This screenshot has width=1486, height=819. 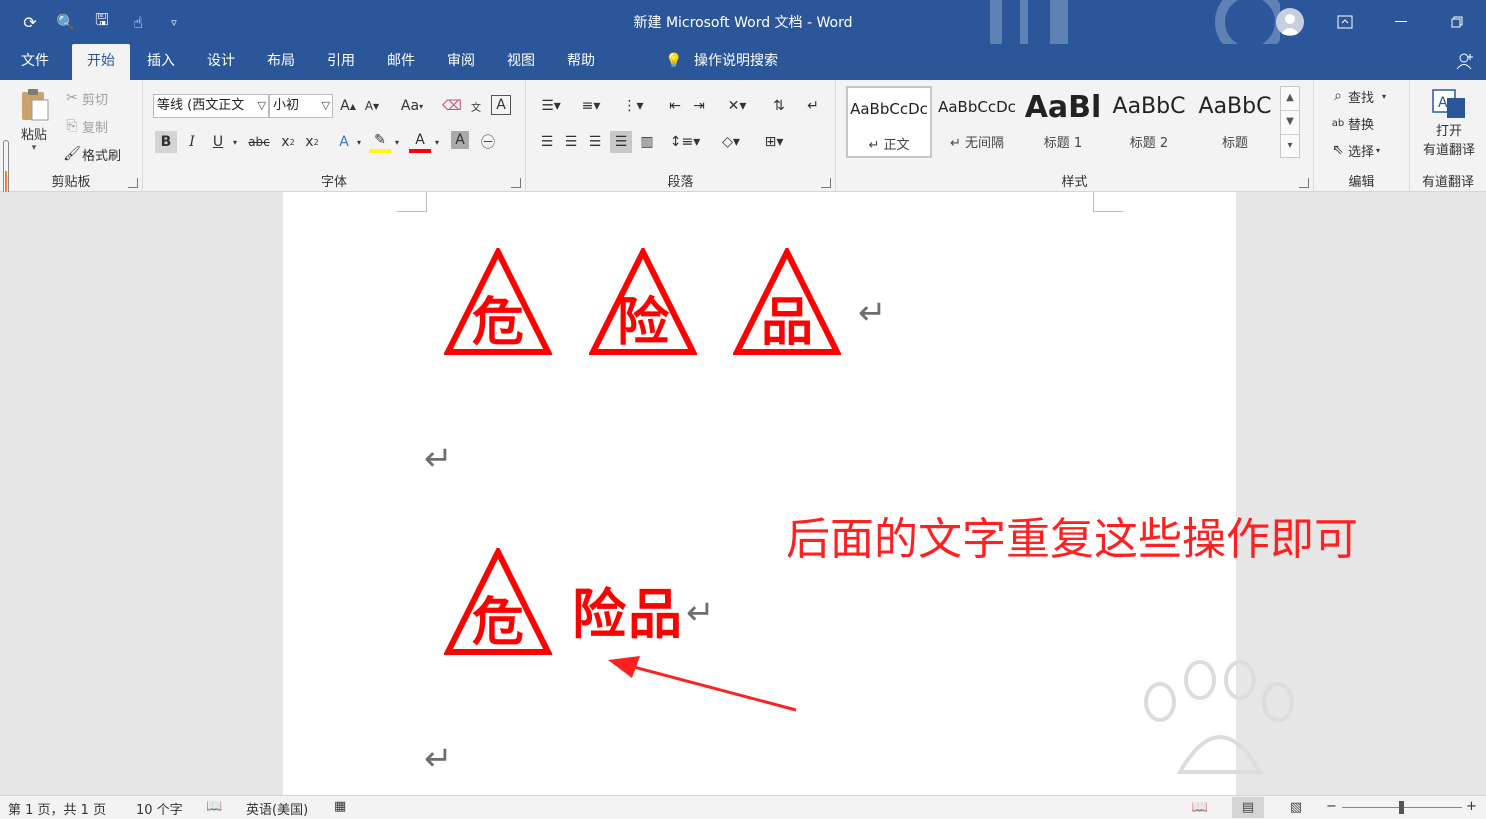 I want to click on bold-button: B, so click(x=166, y=142).